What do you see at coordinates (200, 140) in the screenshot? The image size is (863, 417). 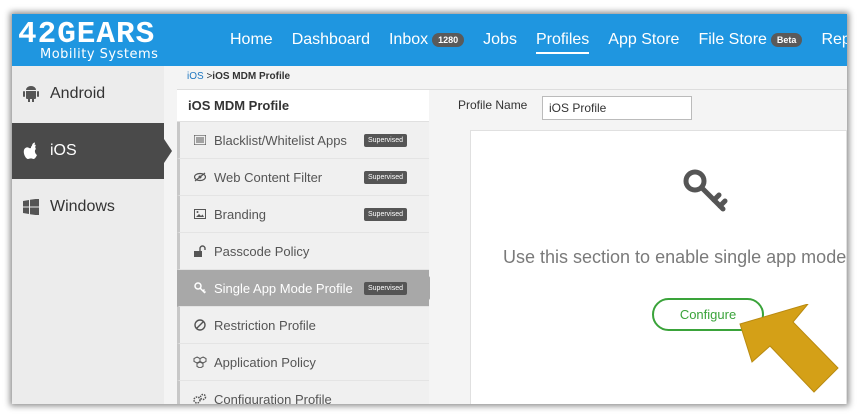 I see `list-icon` at bounding box center [200, 140].